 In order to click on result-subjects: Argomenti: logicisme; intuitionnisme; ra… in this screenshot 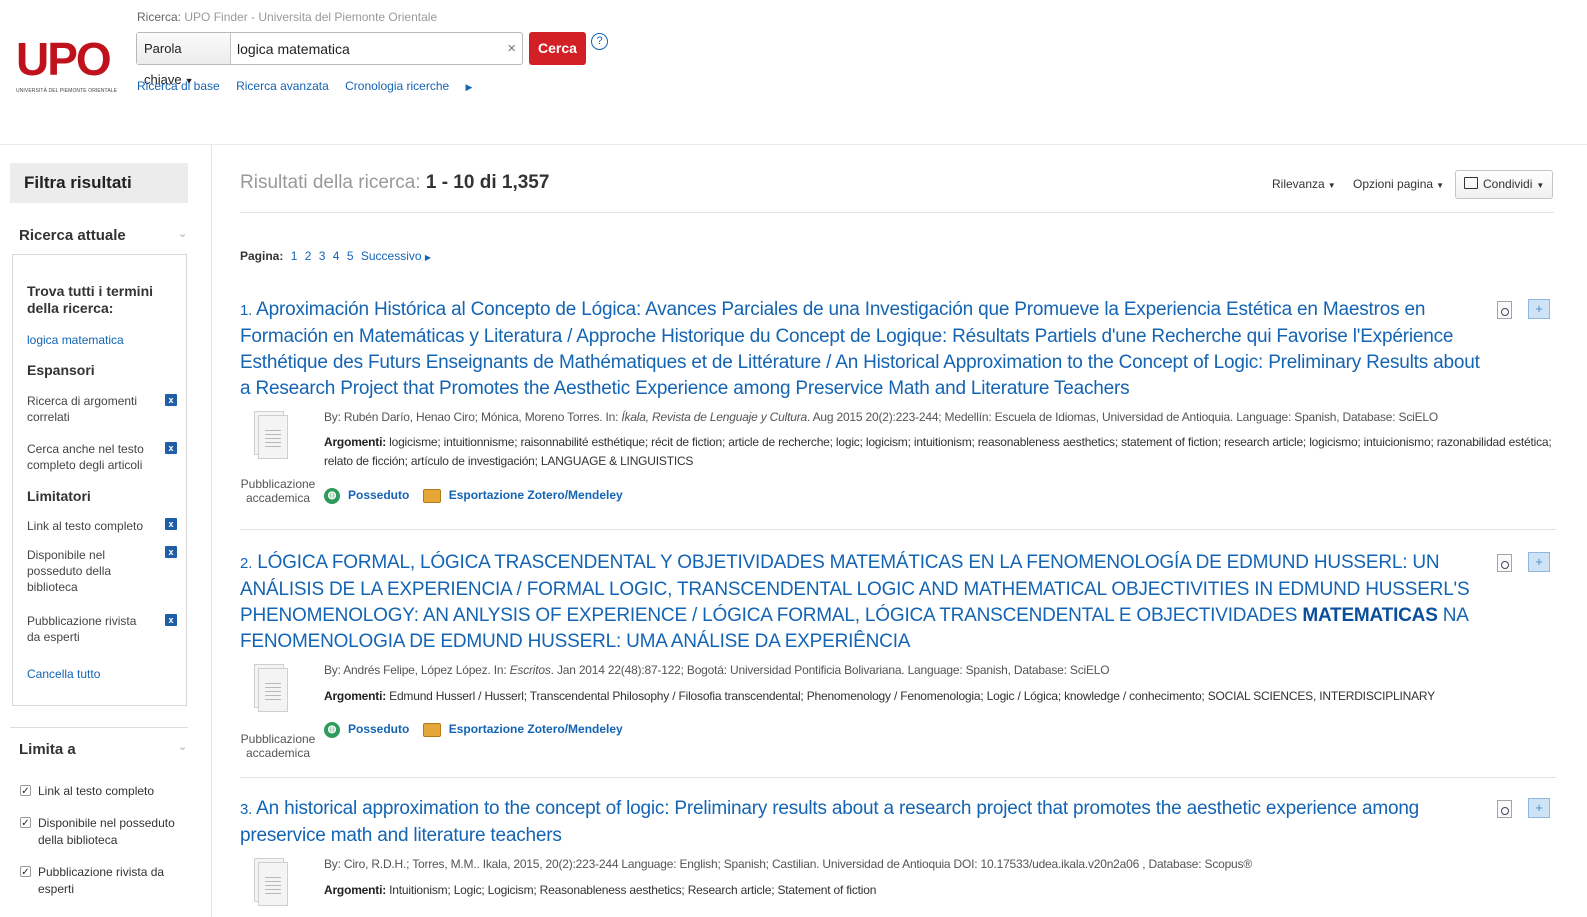, I will do `click(939, 452)`.